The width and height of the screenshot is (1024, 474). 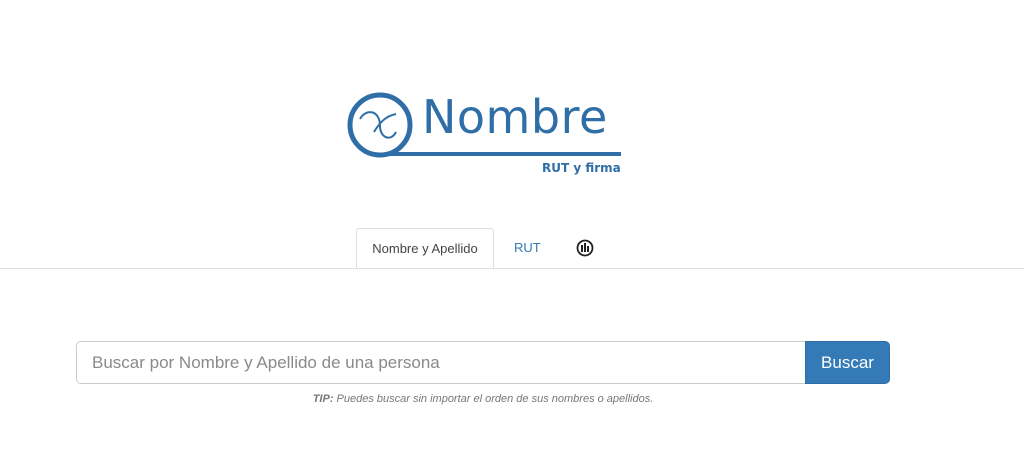 What do you see at coordinates (323, 399) in the screenshot?
I see `tip-label: TIP:` at bounding box center [323, 399].